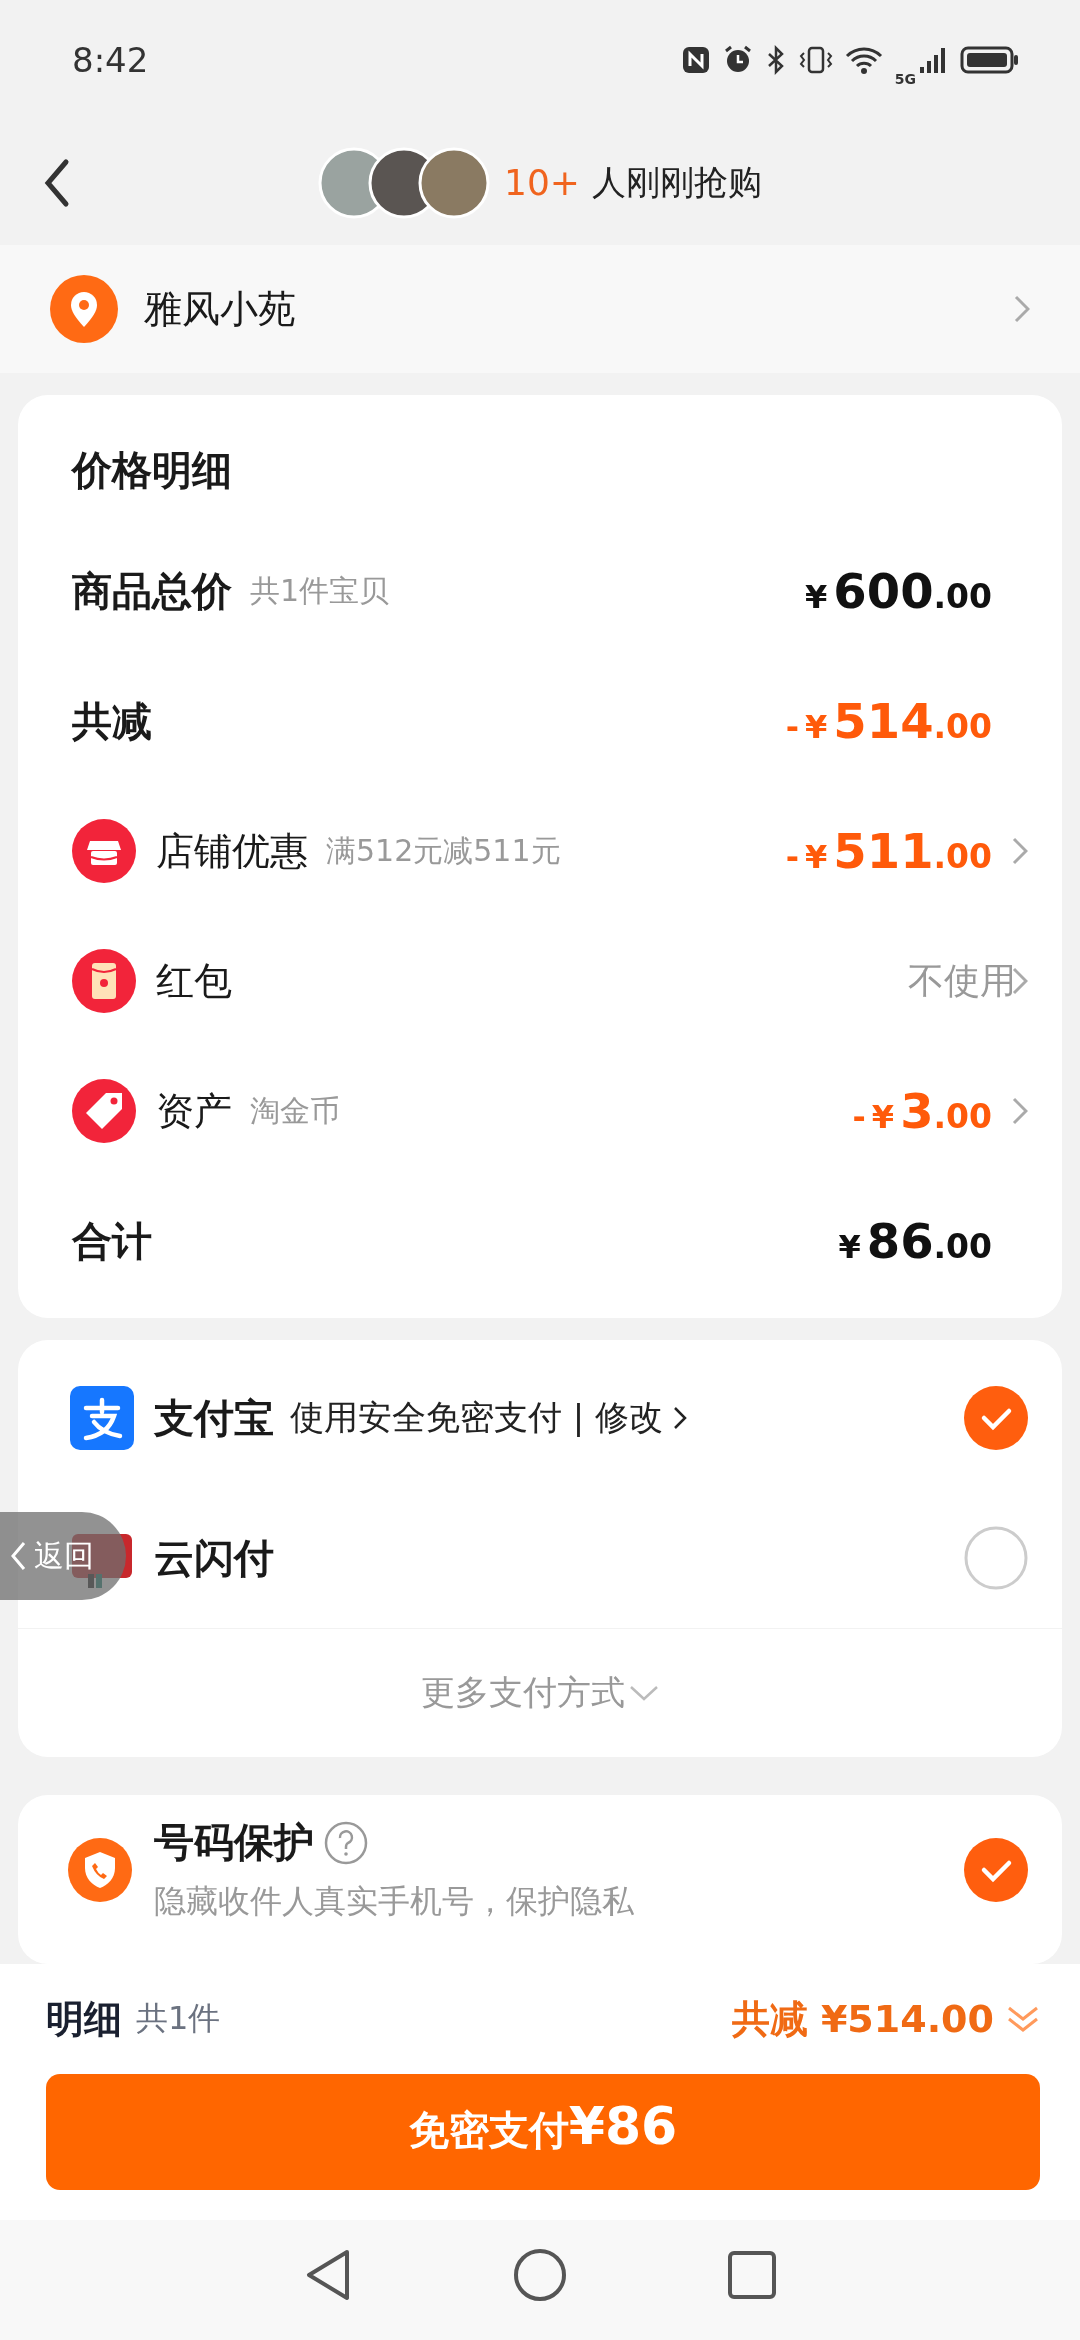 The height and width of the screenshot is (2340, 1080). I want to click on price-label: 红包, so click(194, 981).